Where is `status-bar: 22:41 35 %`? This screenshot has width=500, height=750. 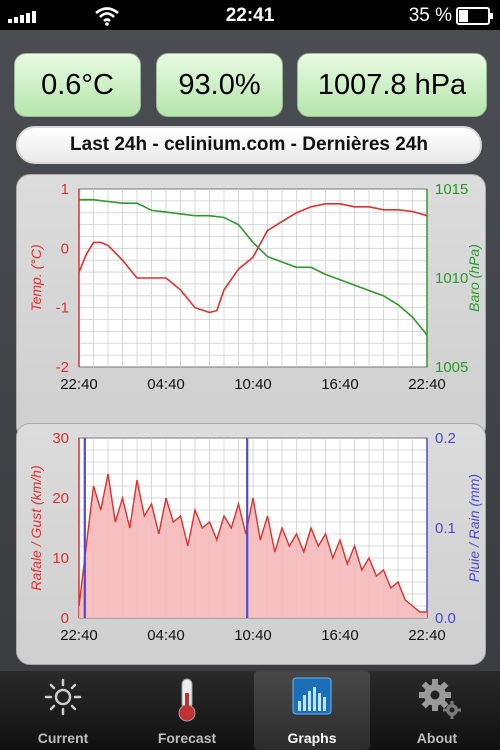
status-bar: 22:41 35 % is located at coordinates (250, 15).